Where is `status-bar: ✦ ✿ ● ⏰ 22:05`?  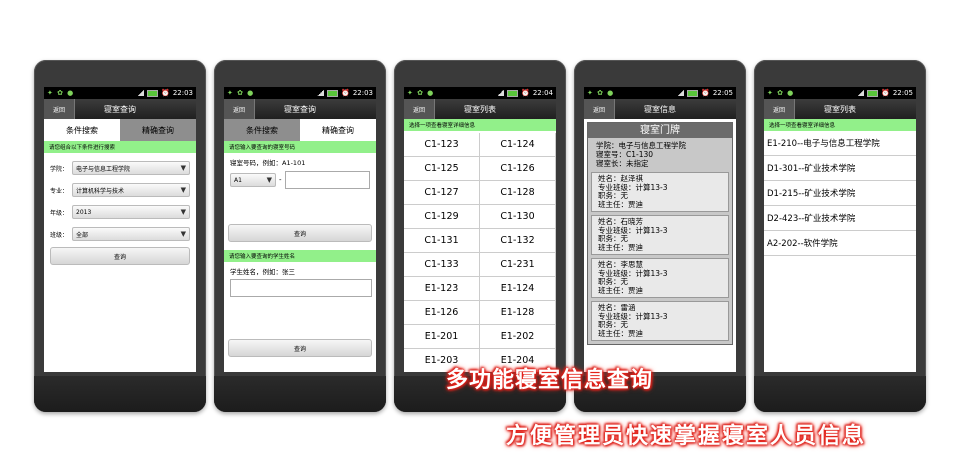 status-bar: ✦ ✿ ● ⏰ 22:05 is located at coordinates (660, 93).